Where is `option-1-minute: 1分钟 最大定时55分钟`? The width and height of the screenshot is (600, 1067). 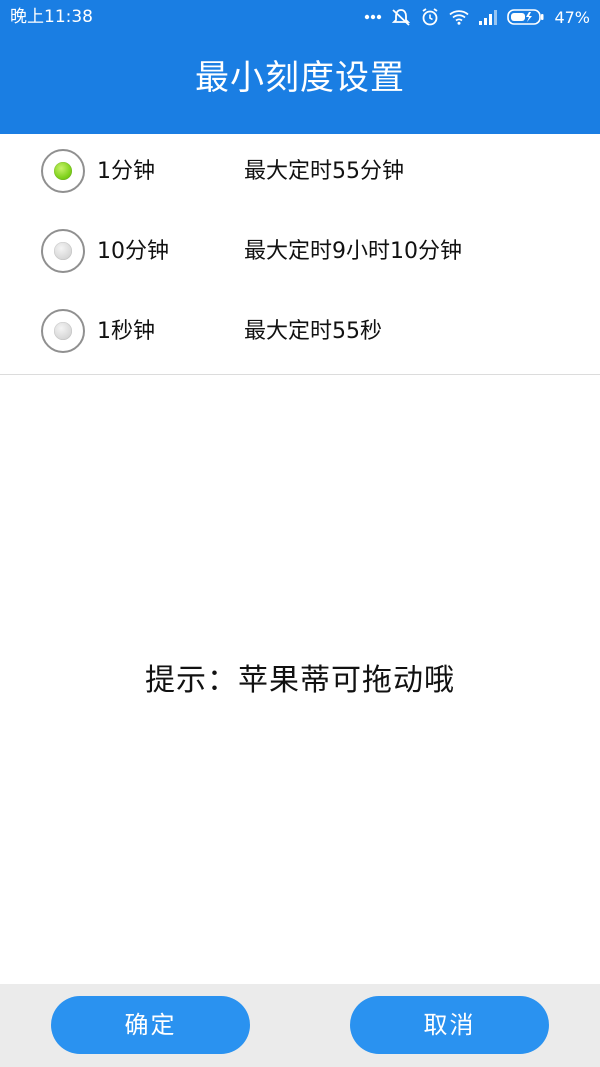 option-1-minute: 1分钟 最大定时55分钟 is located at coordinates (300, 174).